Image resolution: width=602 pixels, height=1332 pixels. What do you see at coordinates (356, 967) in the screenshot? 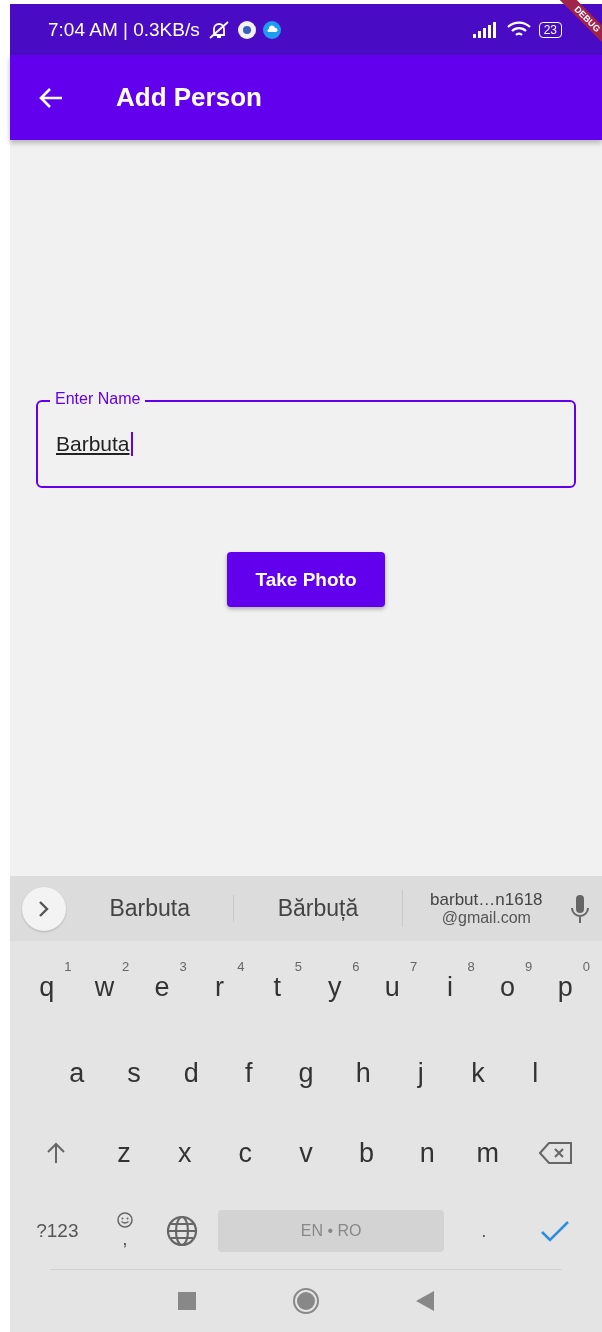
I see `key-number-hint: 6` at bounding box center [356, 967].